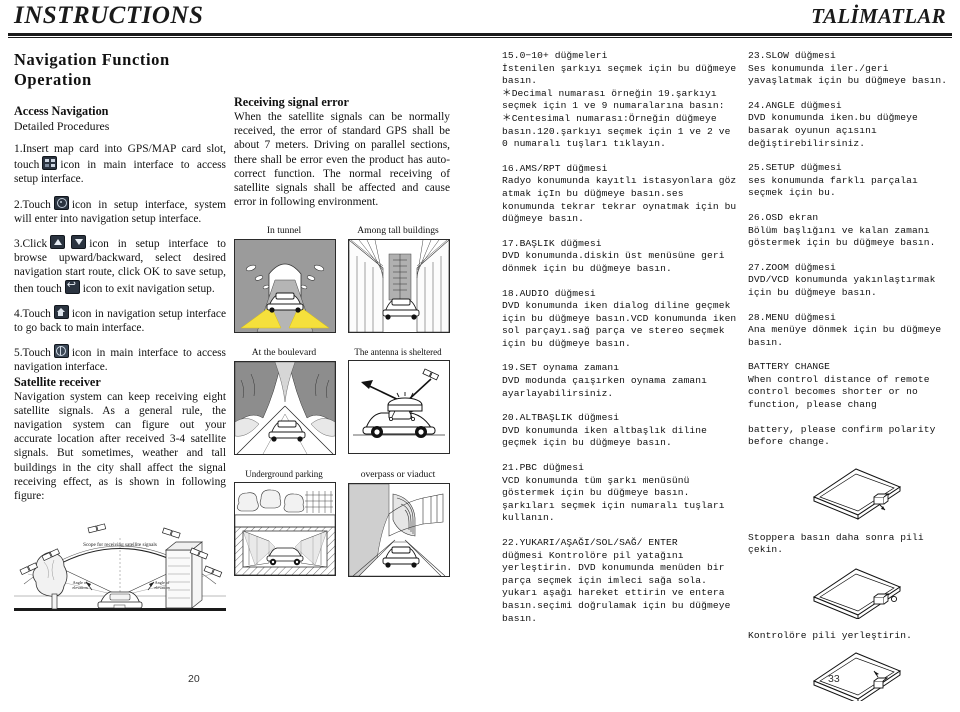  I want to click on header-title-right: TALİMATLAR, so click(878, 16).